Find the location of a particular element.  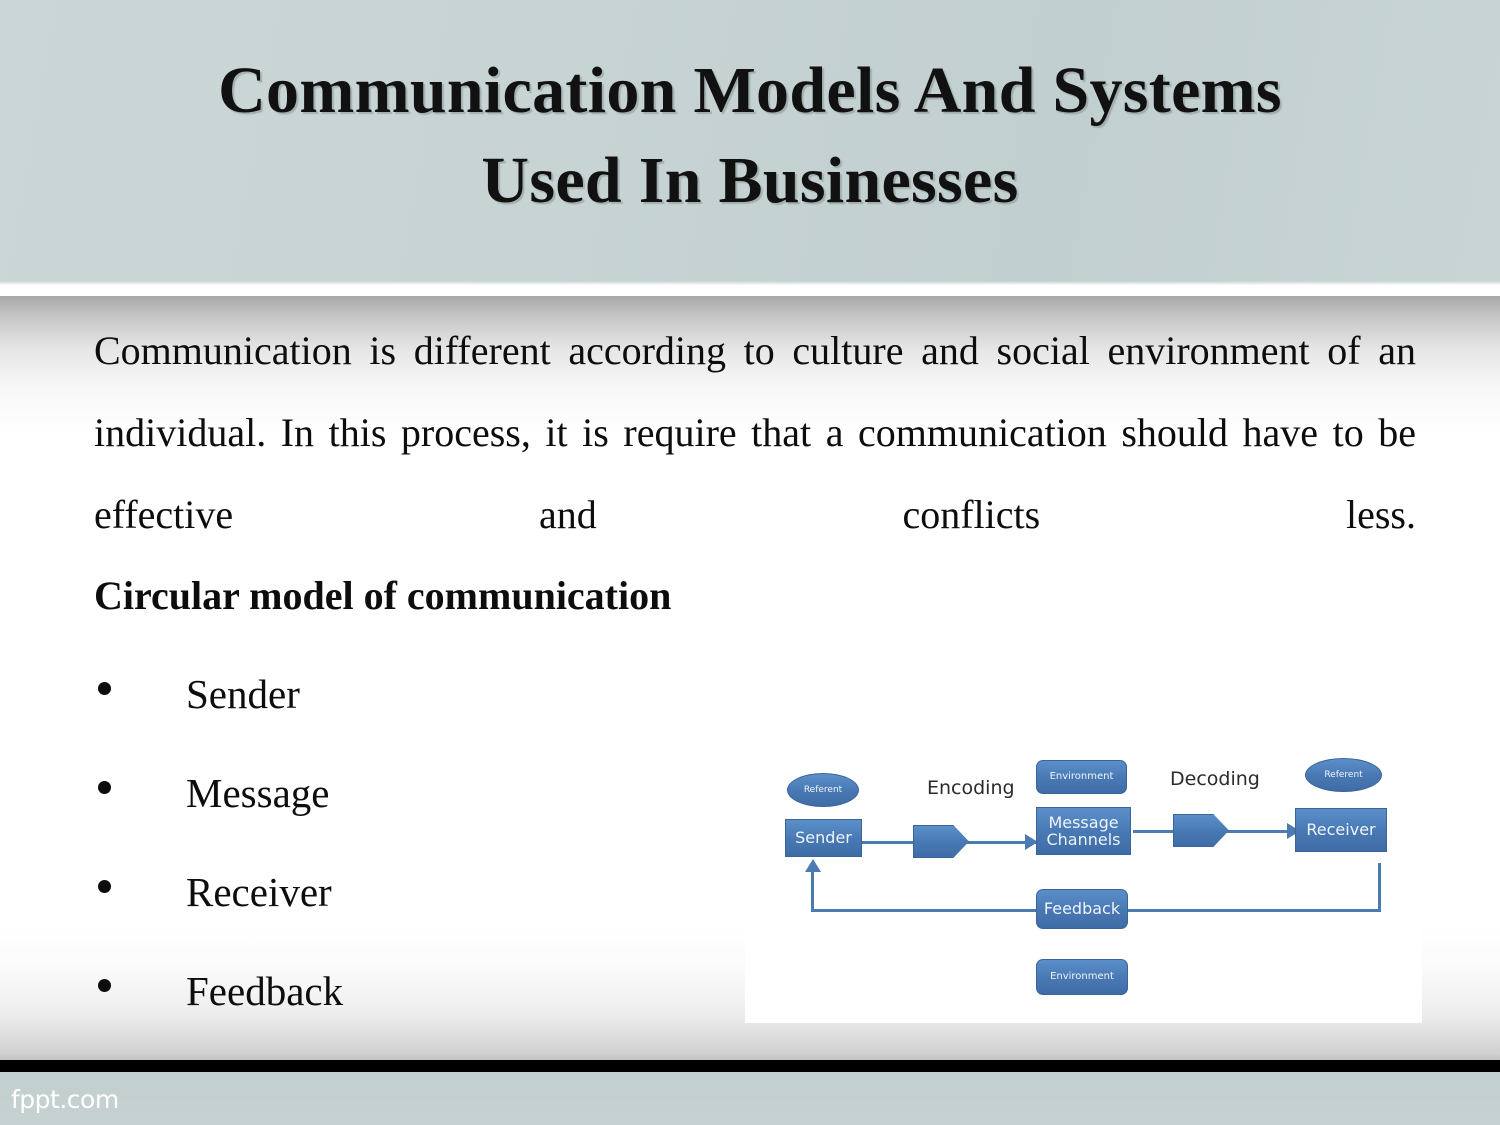

node-message-channels-line-1: Message is located at coordinates (1083, 822).